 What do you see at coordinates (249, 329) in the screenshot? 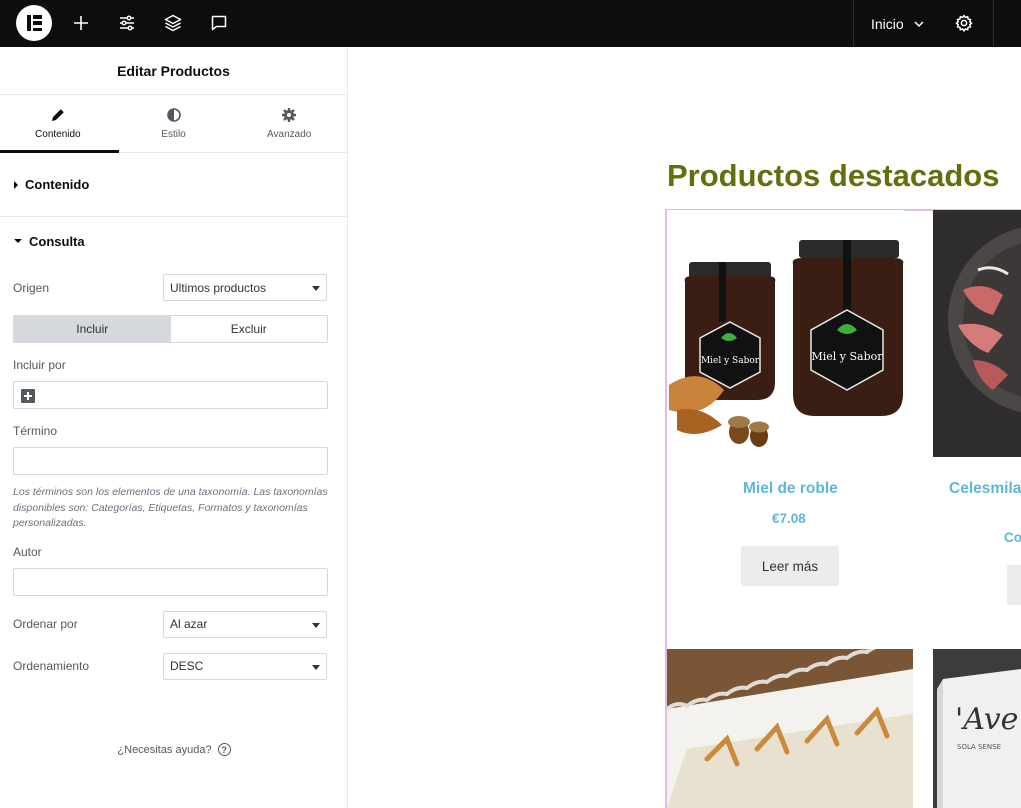
I see `excluir-button: Excluir` at bounding box center [249, 329].